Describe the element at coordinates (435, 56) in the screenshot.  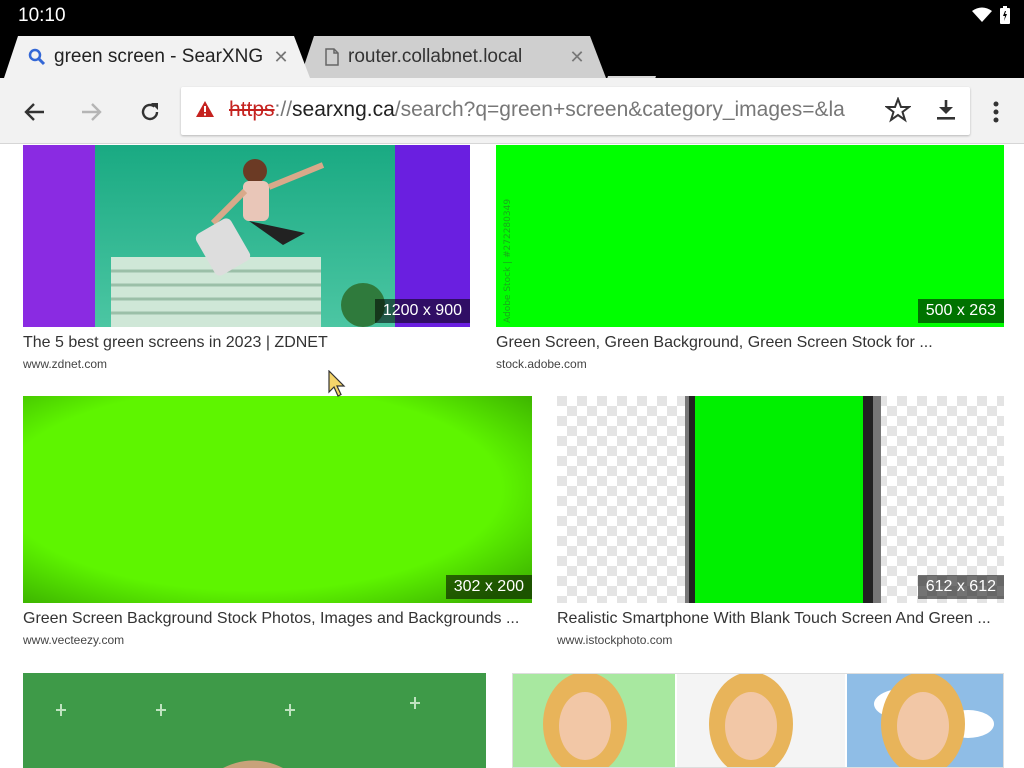
I see `tab-title: router.collabnet.local` at that location.